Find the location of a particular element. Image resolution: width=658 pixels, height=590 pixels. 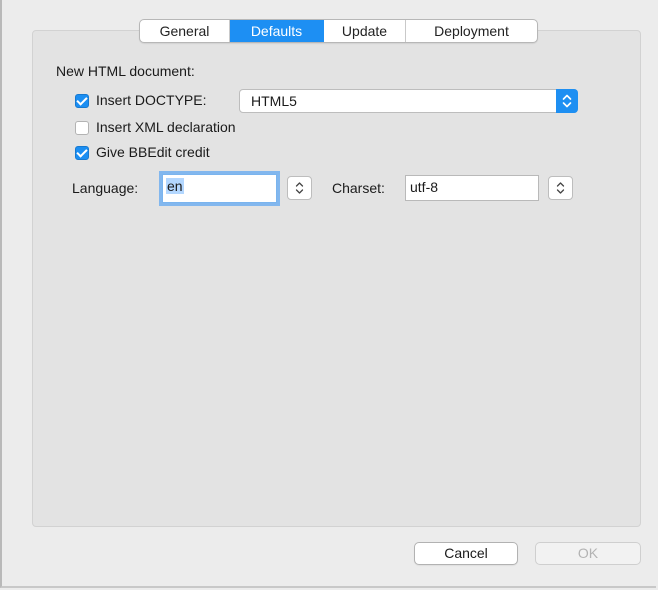

charset-label: Charset: is located at coordinates (358, 188).